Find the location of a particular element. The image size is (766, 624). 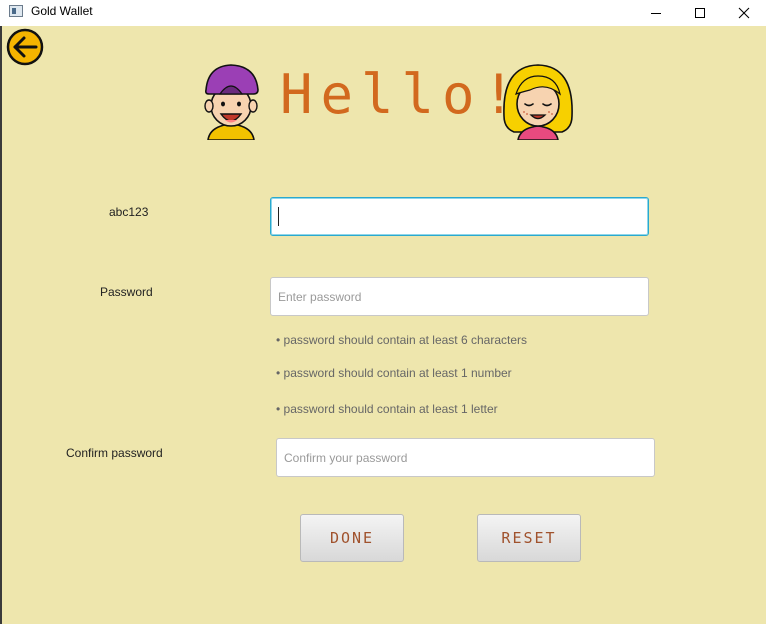

password-input is located at coordinates (459, 296).